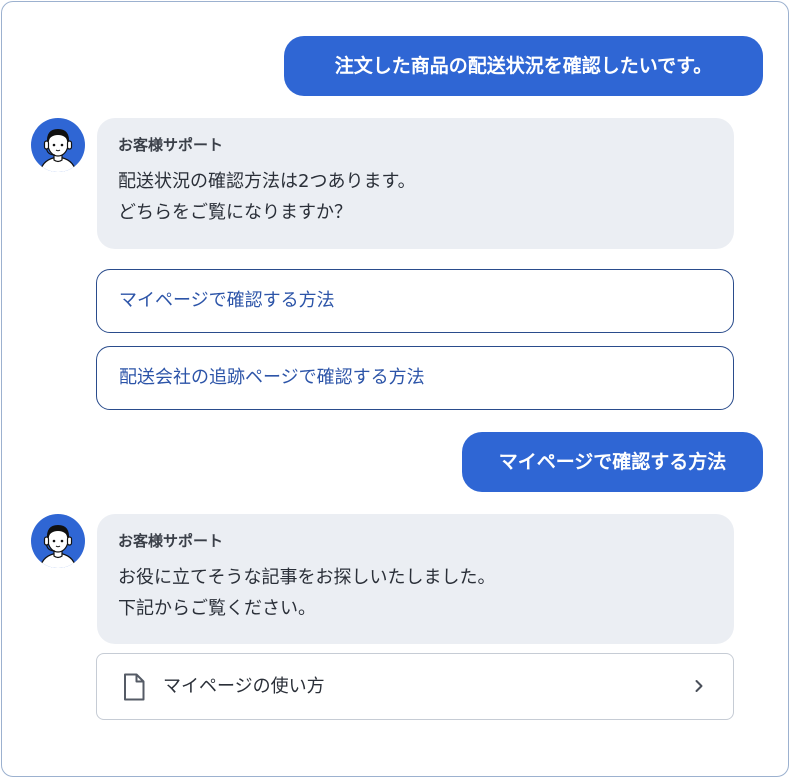  What do you see at coordinates (244, 686) in the screenshot?
I see `article-link-label: マイページの使い方` at bounding box center [244, 686].